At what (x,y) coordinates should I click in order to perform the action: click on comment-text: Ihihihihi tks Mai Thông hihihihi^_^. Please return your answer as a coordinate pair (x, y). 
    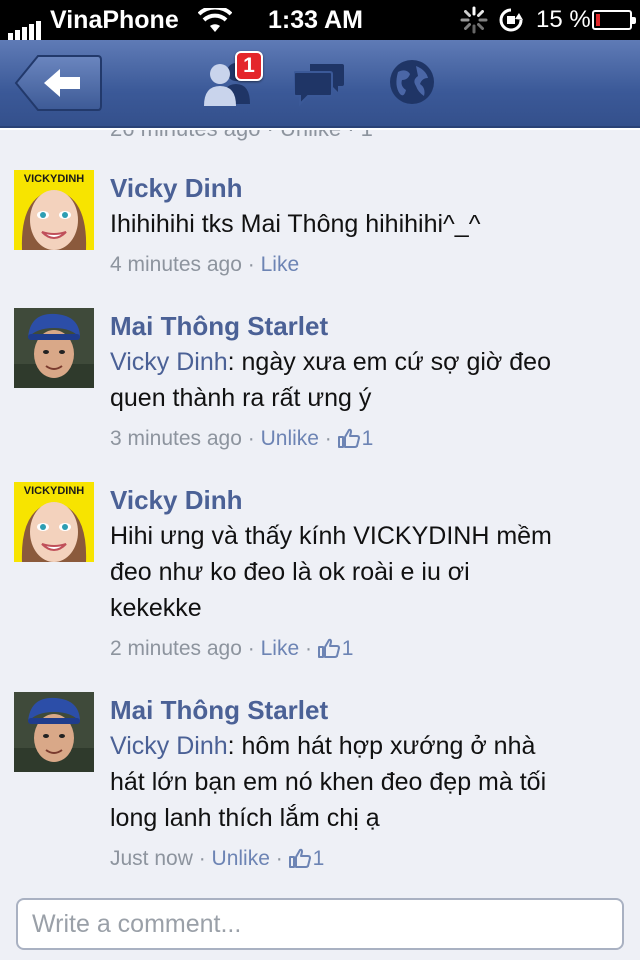
    Looking at the image, I should click on (365, 224).